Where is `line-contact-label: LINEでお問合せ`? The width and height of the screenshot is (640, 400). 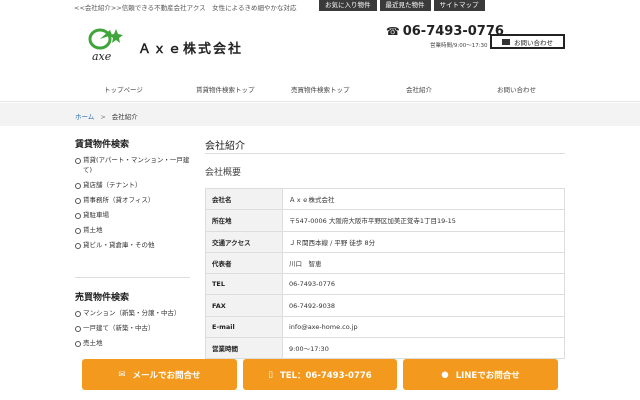 line-contact-label: LINEでお問合せ is located at coordinates (487, 375).